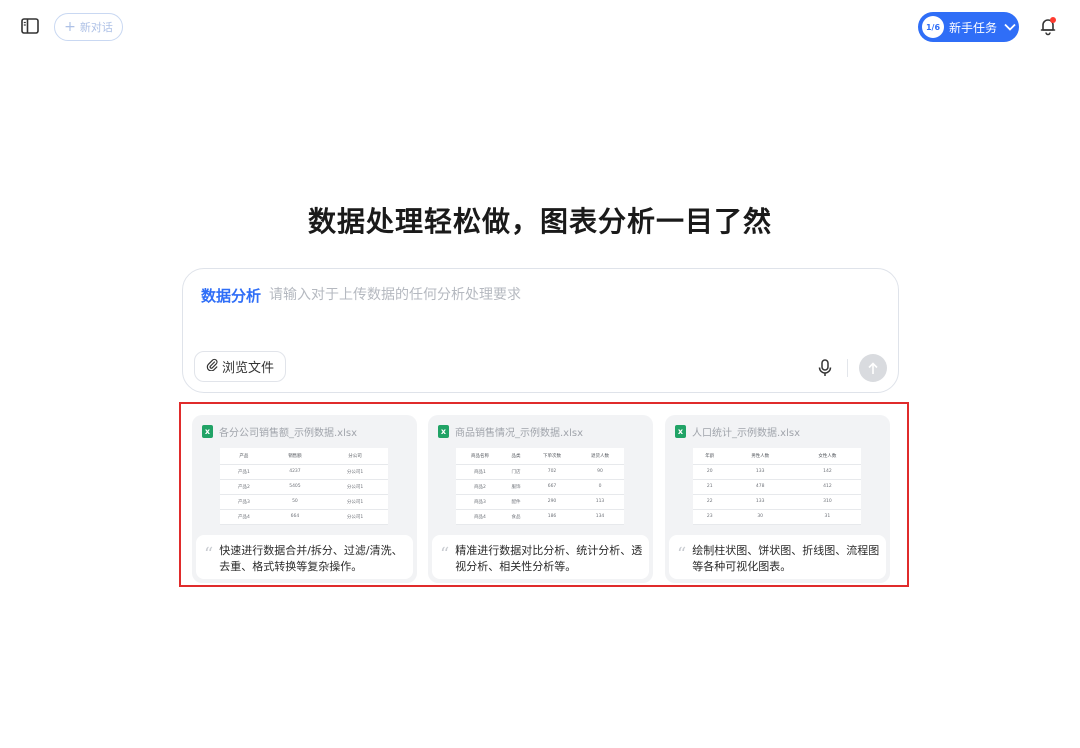 The image size is (1080, 748). I want to click on table-cell: 产品3, so click(244, 502).